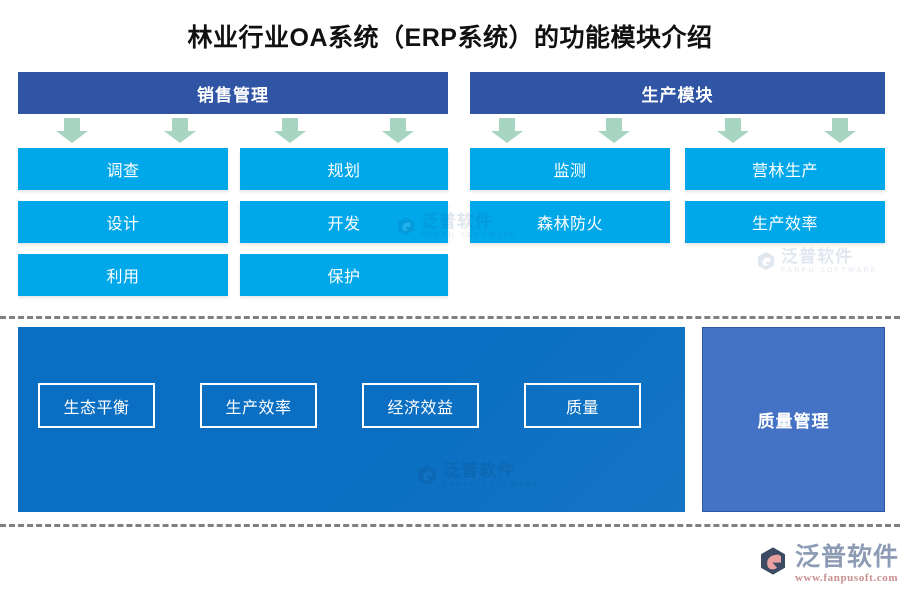 The image size is (900, 600). Describe the element at coordinates (123, 169) in the screenshot. I see `module-card-sales-survey: 调查` at that location.